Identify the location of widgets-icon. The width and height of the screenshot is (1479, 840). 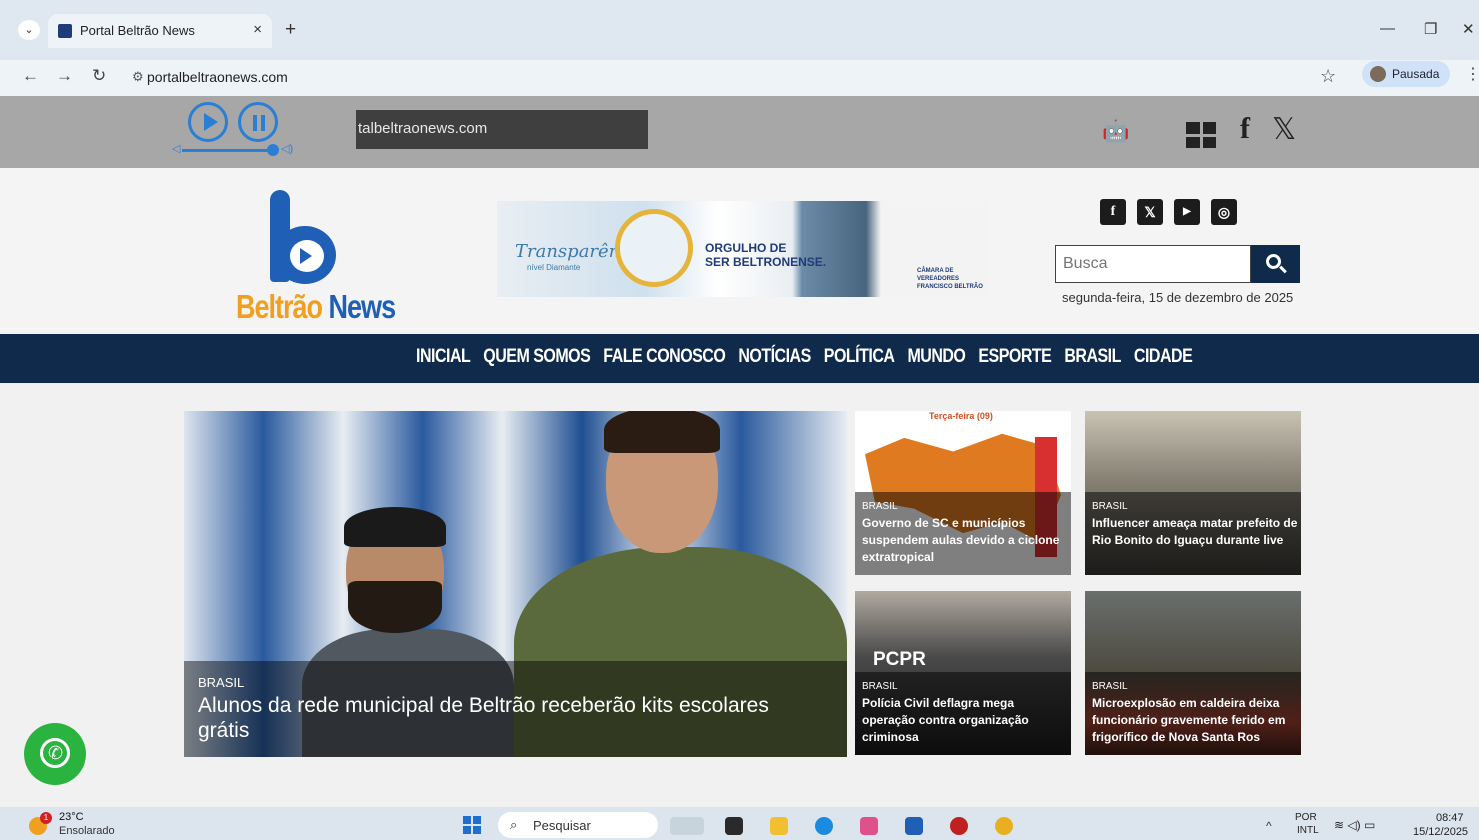
(687, 826).